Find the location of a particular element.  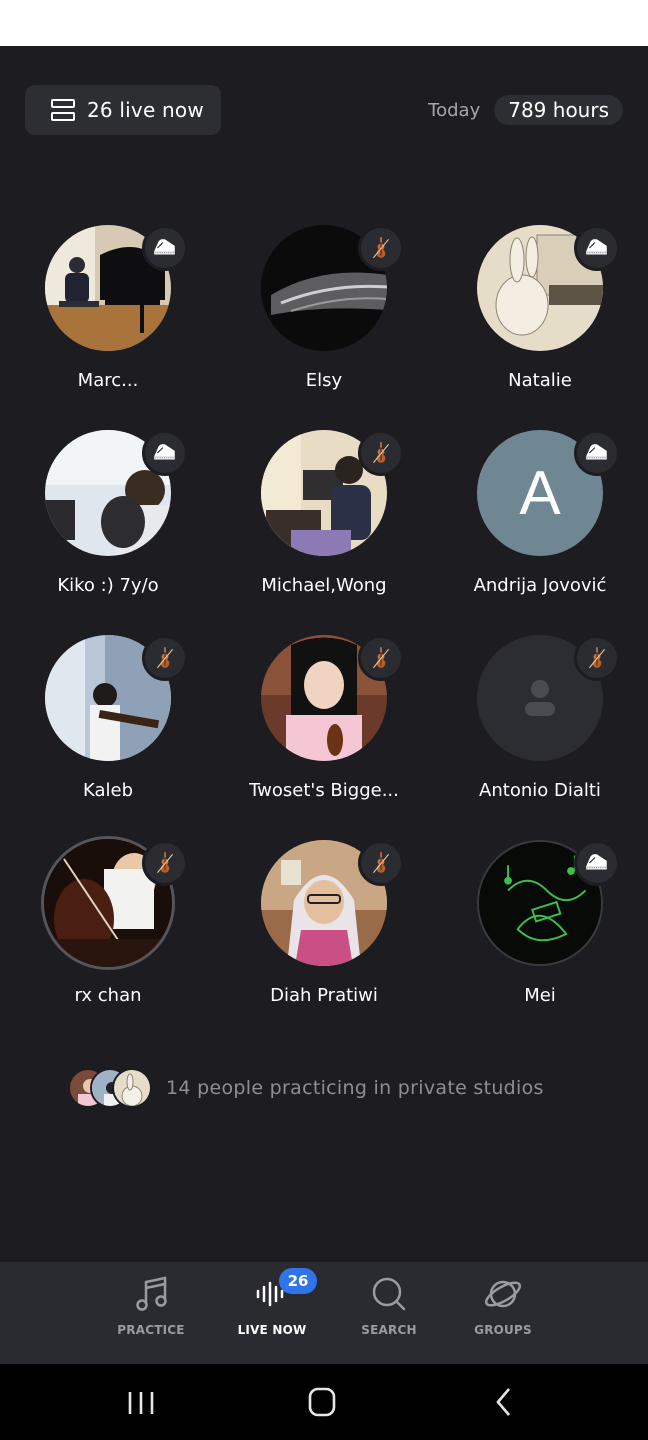

tab-label: GROUPS is located at coordinates (503, 1330).